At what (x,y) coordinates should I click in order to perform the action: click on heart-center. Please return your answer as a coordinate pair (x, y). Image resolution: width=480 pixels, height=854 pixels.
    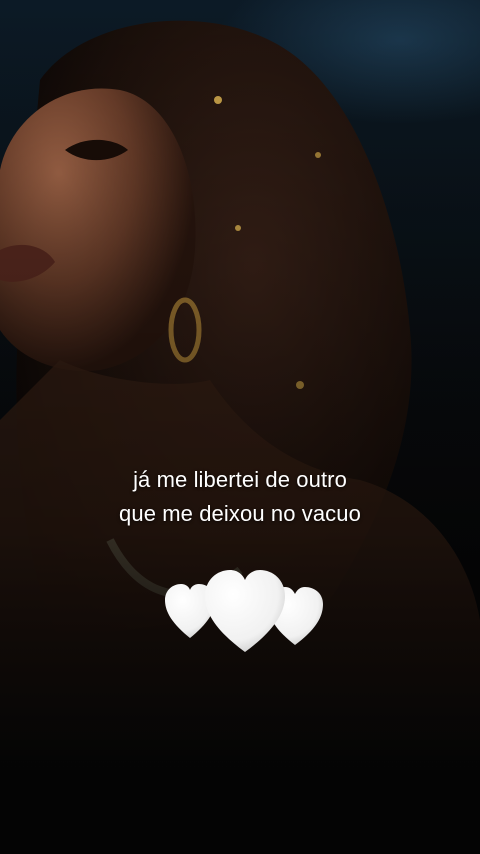
    Looking at the image, I should click on (245, 611).